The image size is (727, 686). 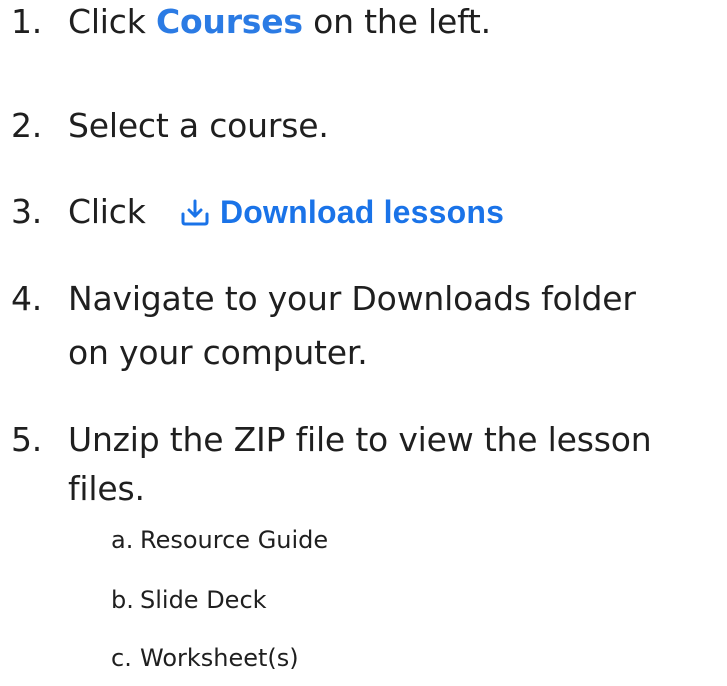 I want to click on download-lessons-button: Download lessons, so click(x=341, y=212).